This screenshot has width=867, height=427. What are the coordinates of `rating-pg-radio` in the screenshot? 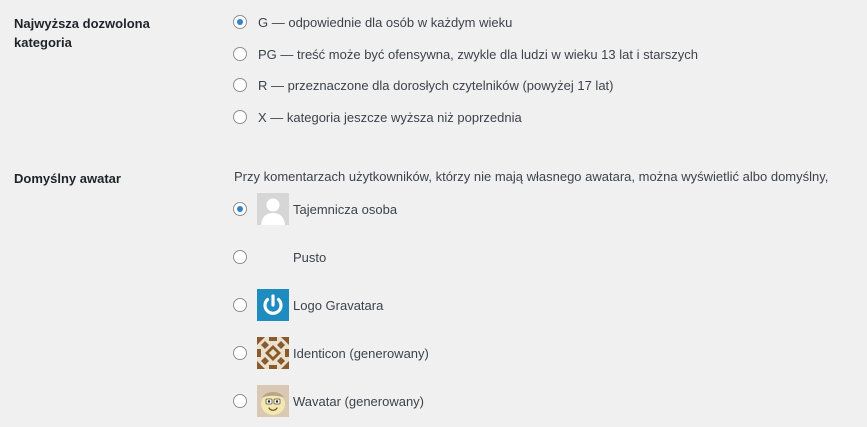 It's located at (240, 54).